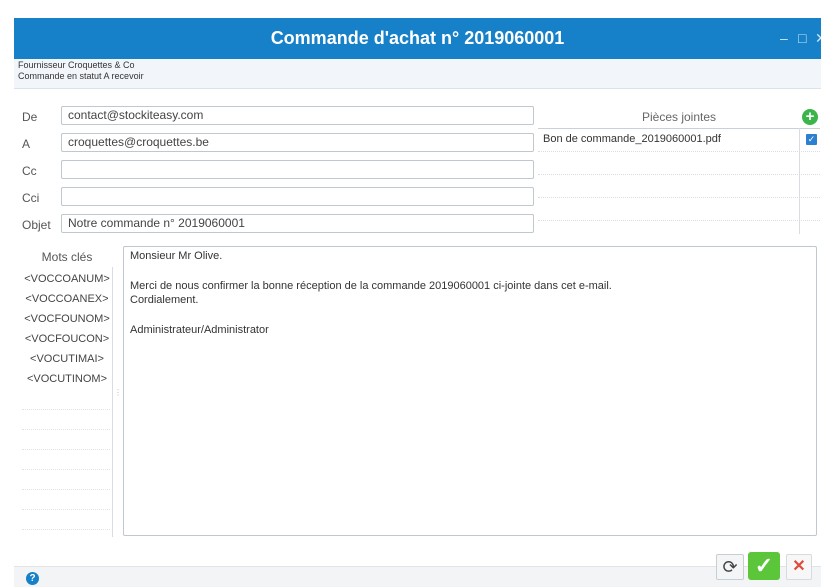  Describe the element at coordinates (164, 300) in the screenshot. I see `message-line: Cordialement.` at that location.